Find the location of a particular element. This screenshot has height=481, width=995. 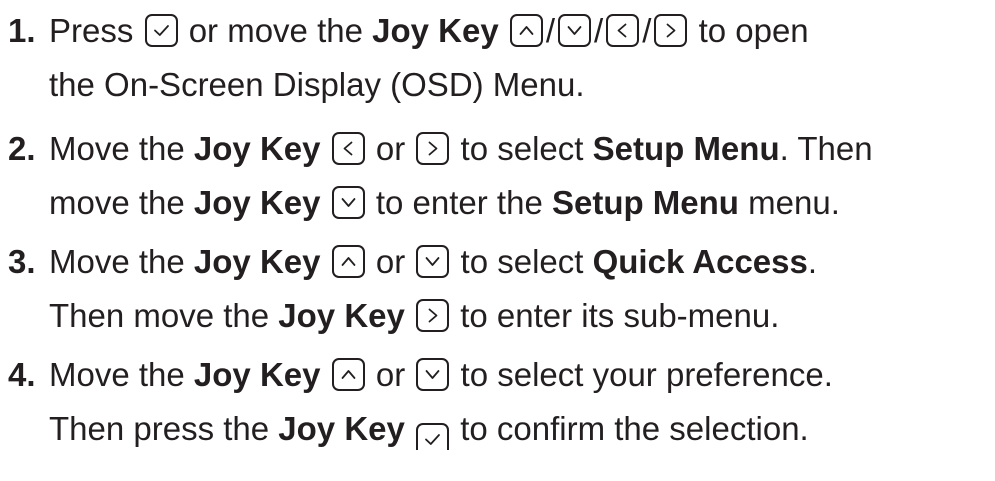

step-text: to select your preference. is located at coordinates (646, 374).